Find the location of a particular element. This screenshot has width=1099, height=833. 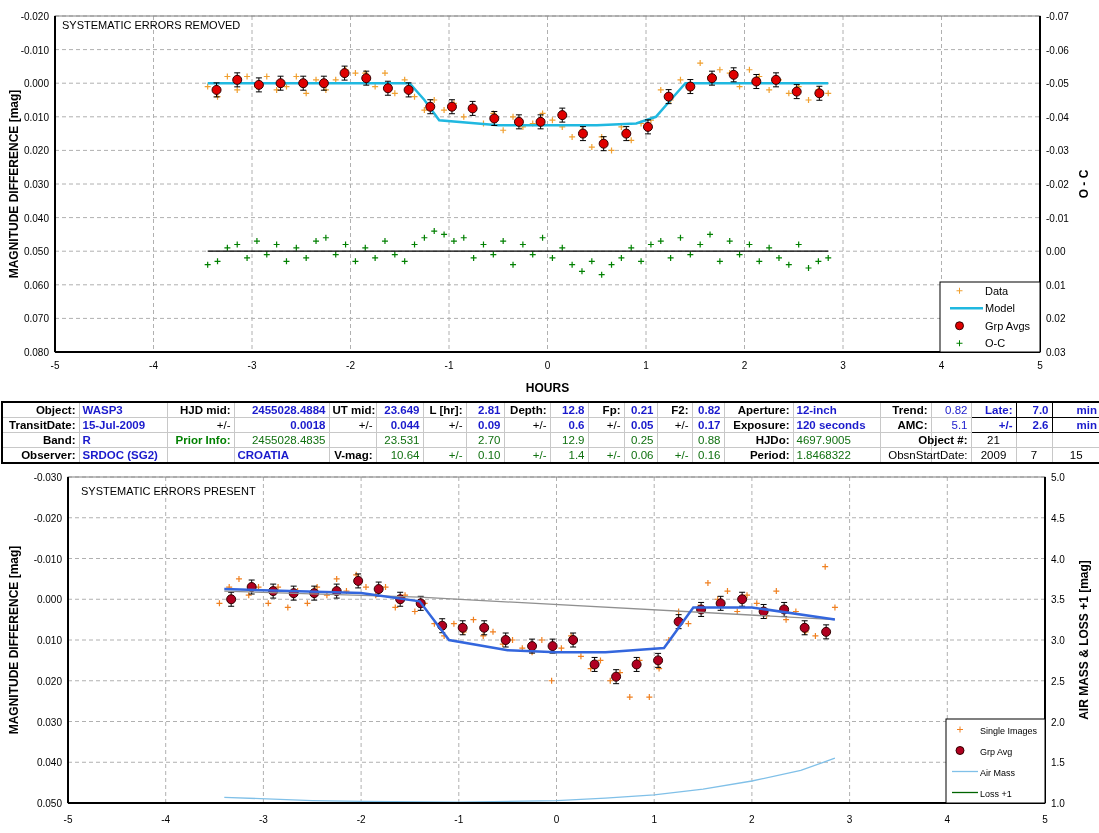

field-label: F2: is located at coordinates (674, 410).